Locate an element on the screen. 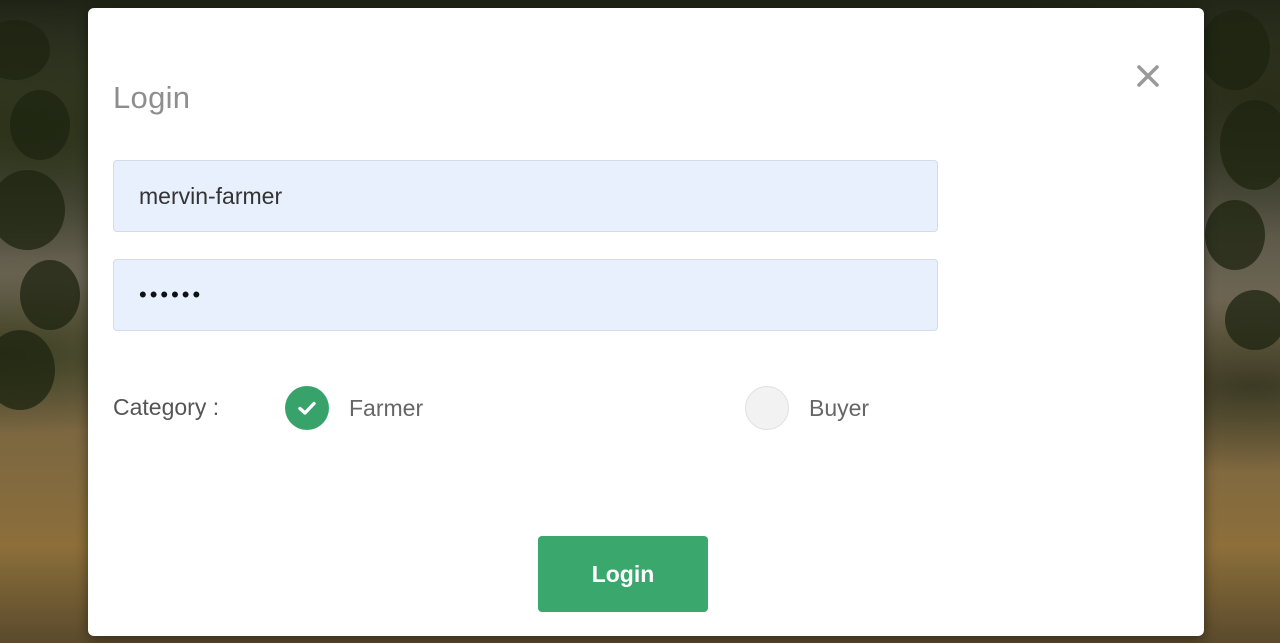  farmer-radio-indicator is located at coordinates (307, 408).